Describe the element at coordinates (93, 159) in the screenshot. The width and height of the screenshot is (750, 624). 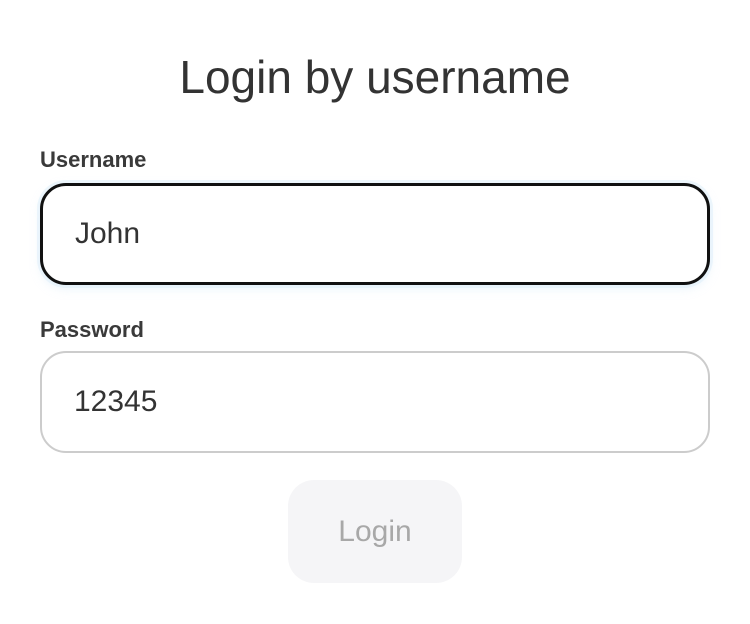
I see `username-label: Username` at that location.